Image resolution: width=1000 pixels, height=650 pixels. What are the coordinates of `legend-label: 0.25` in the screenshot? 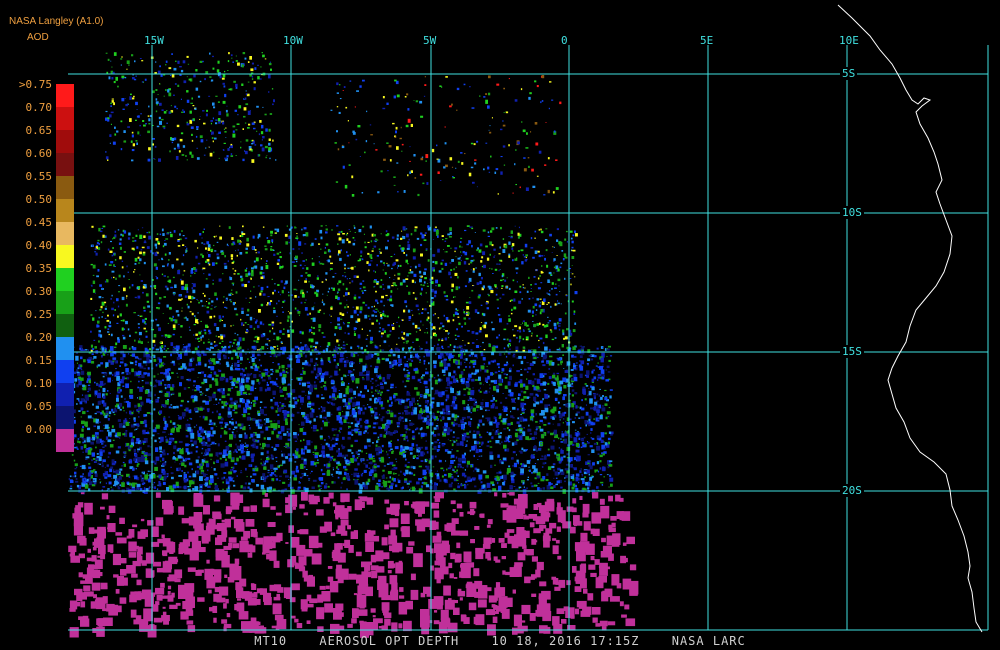 It's located at (39, 314).